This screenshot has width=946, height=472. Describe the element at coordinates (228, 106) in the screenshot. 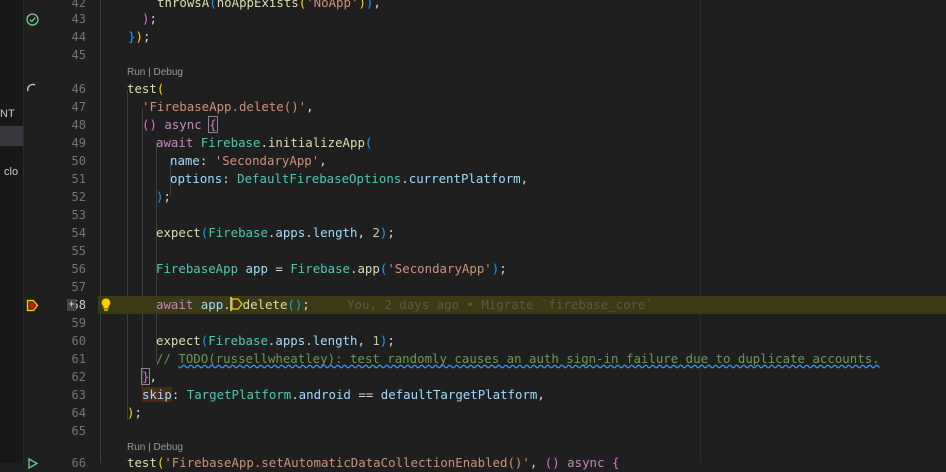

I see `code-text: 'FirebaseApp.delete()',` at that location.